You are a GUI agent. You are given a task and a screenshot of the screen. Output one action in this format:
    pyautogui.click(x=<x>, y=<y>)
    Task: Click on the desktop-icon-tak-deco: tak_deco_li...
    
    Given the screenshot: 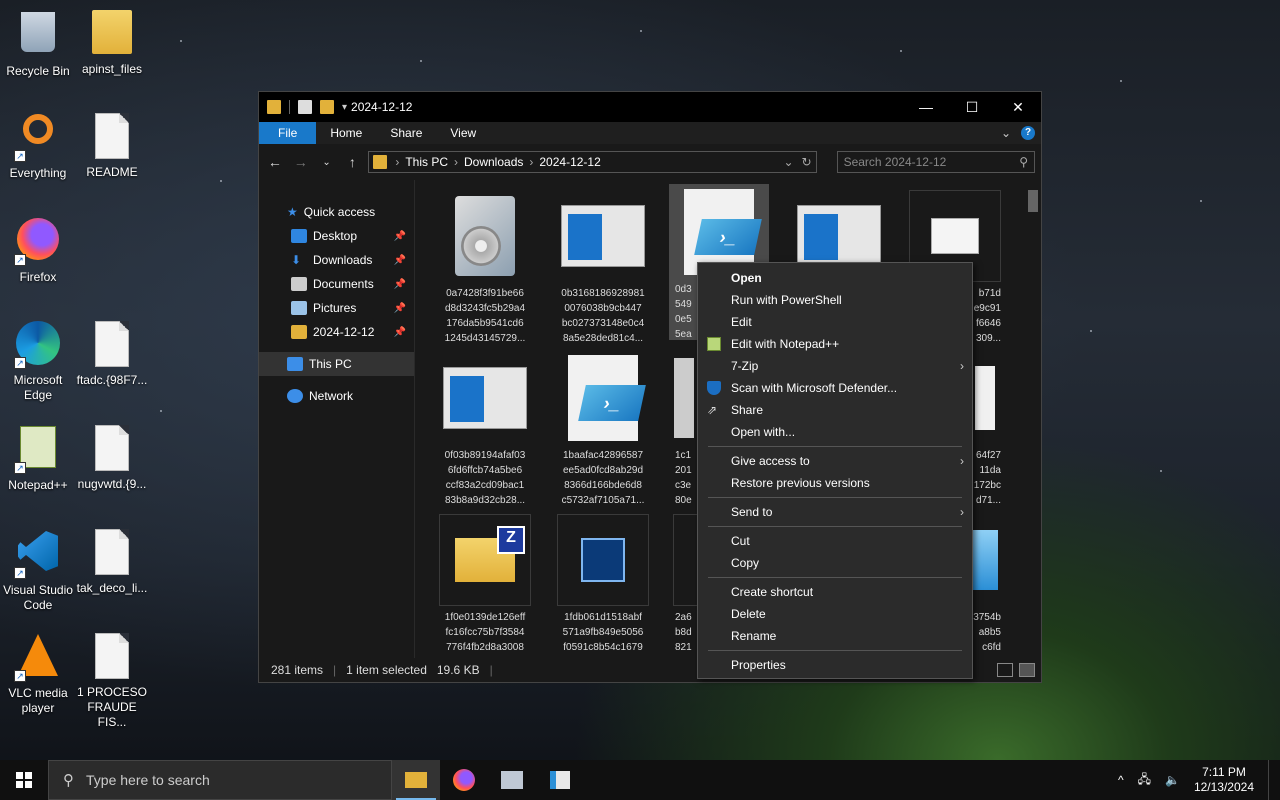 What is the action you would take?
    pyautogui.click(x=112, y=562)
    